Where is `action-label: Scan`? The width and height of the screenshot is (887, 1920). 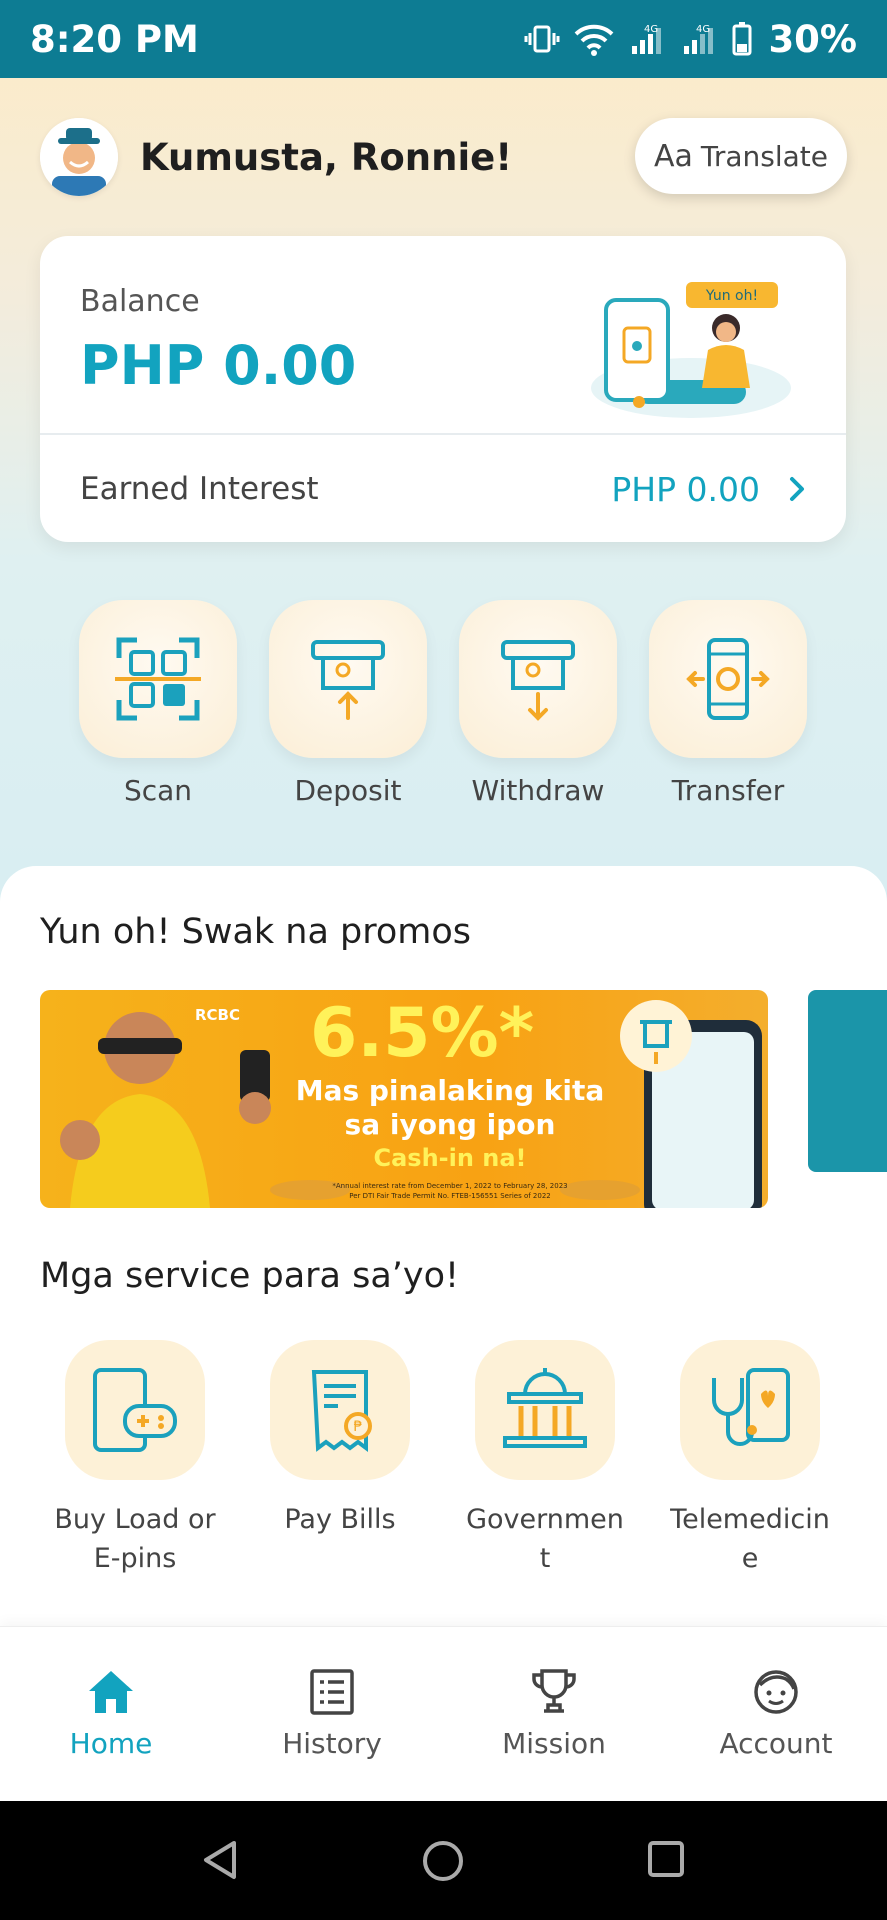 action-label: Scan is located at coordinates (158, 790).